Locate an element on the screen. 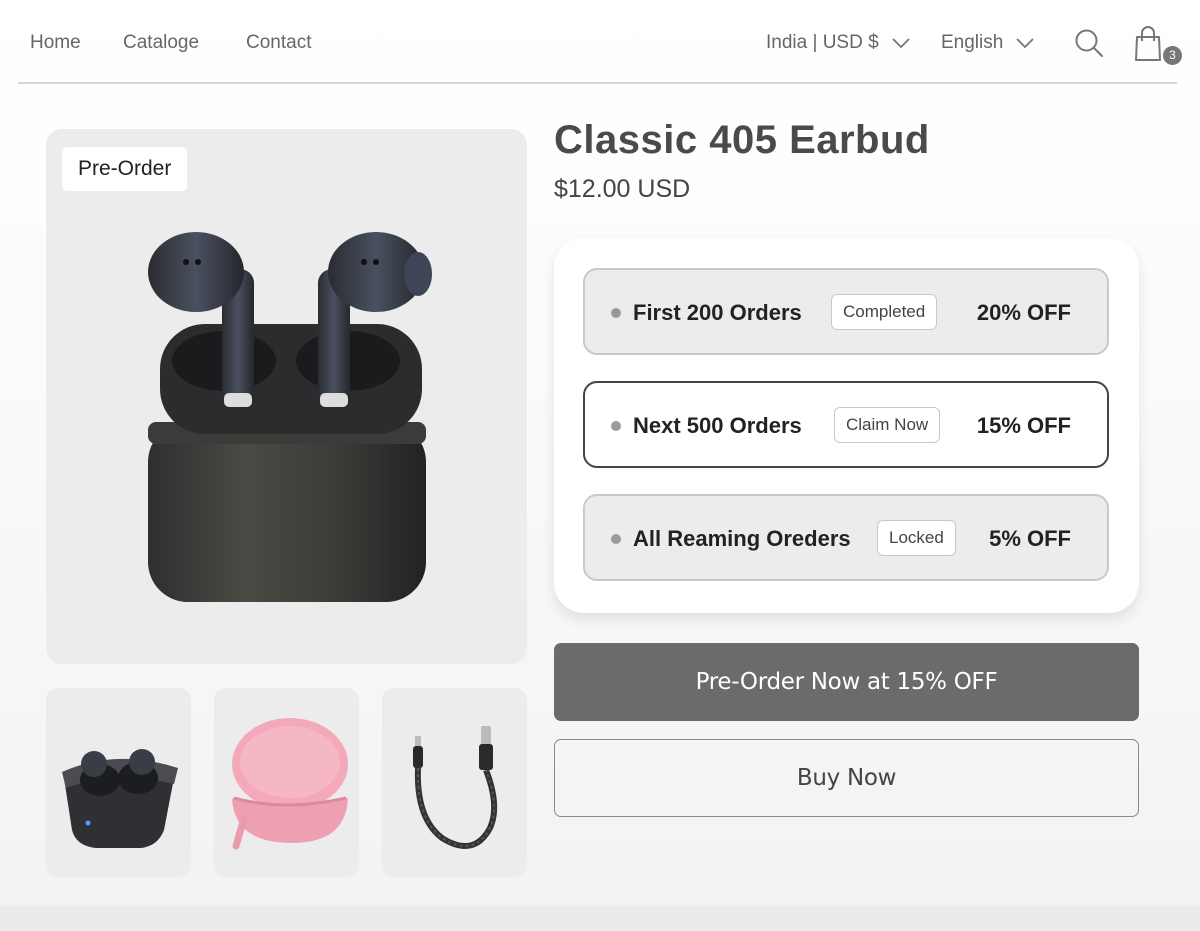 The width and height of the screenshot is (1200, 931). tier-discount: 5% OFF is located at coordinates (1030, 538).